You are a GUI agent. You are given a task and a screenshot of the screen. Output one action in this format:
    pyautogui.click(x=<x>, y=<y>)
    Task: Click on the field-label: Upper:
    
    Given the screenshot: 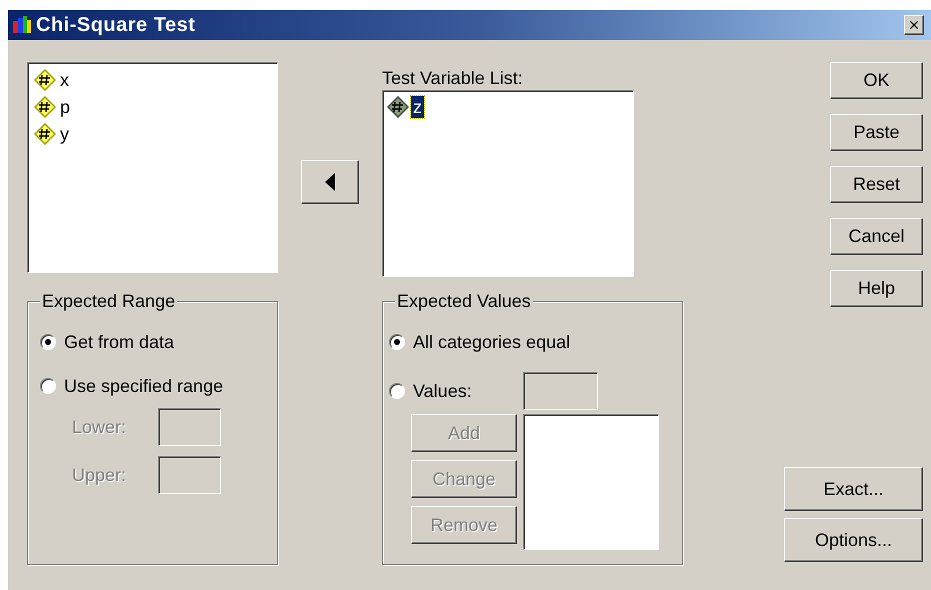 What is the action you would take?
    pyautogui.click(x=100, y=475)
    